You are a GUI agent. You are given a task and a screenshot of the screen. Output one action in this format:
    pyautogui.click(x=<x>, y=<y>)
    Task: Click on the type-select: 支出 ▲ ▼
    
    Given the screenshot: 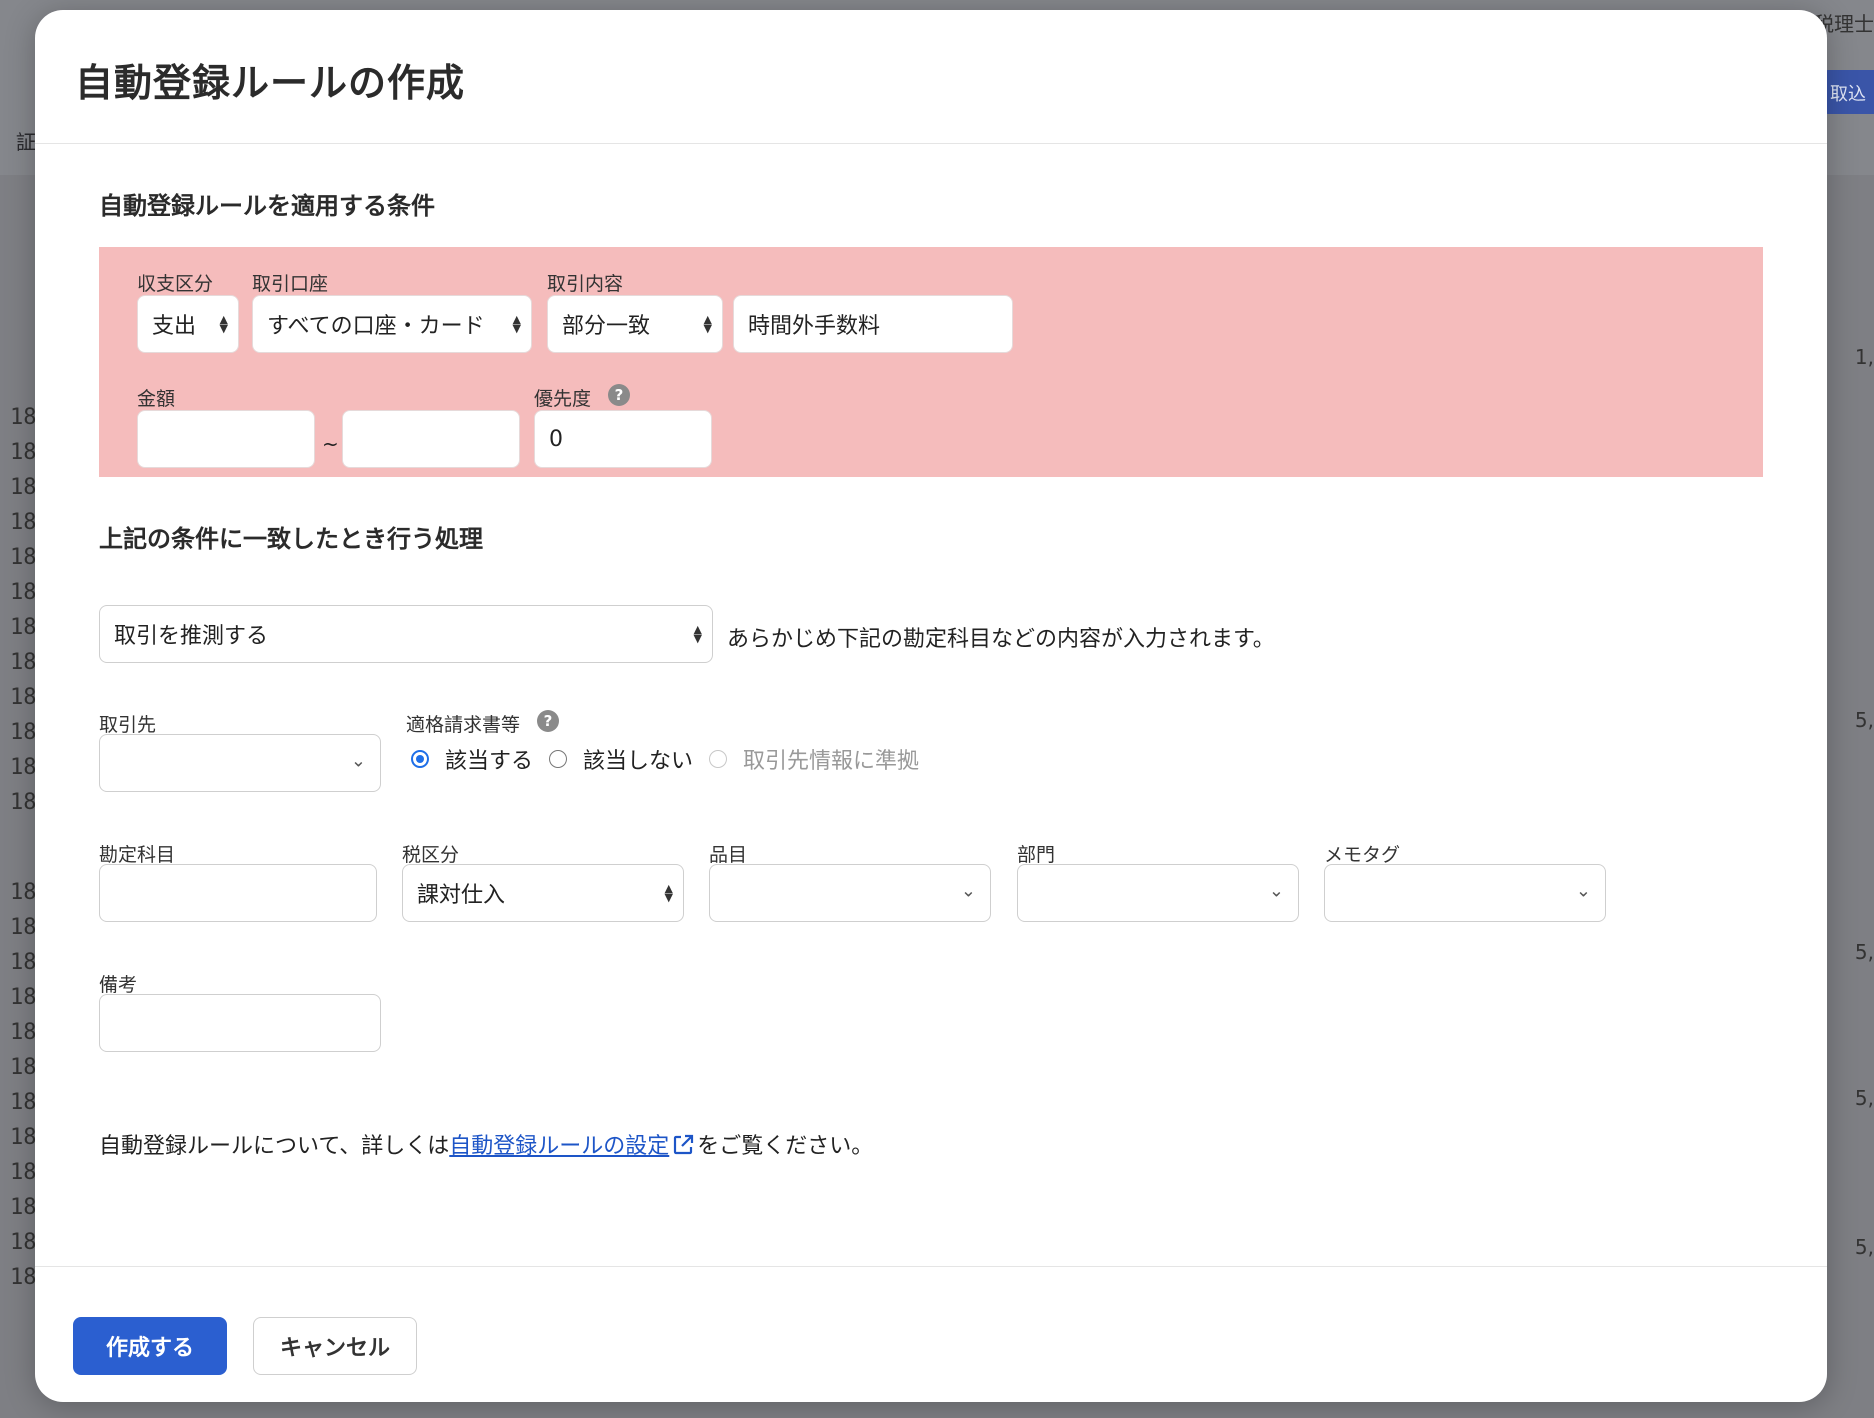 What is the action you would take?
    pyautogui.click(x=188, y=324)
    